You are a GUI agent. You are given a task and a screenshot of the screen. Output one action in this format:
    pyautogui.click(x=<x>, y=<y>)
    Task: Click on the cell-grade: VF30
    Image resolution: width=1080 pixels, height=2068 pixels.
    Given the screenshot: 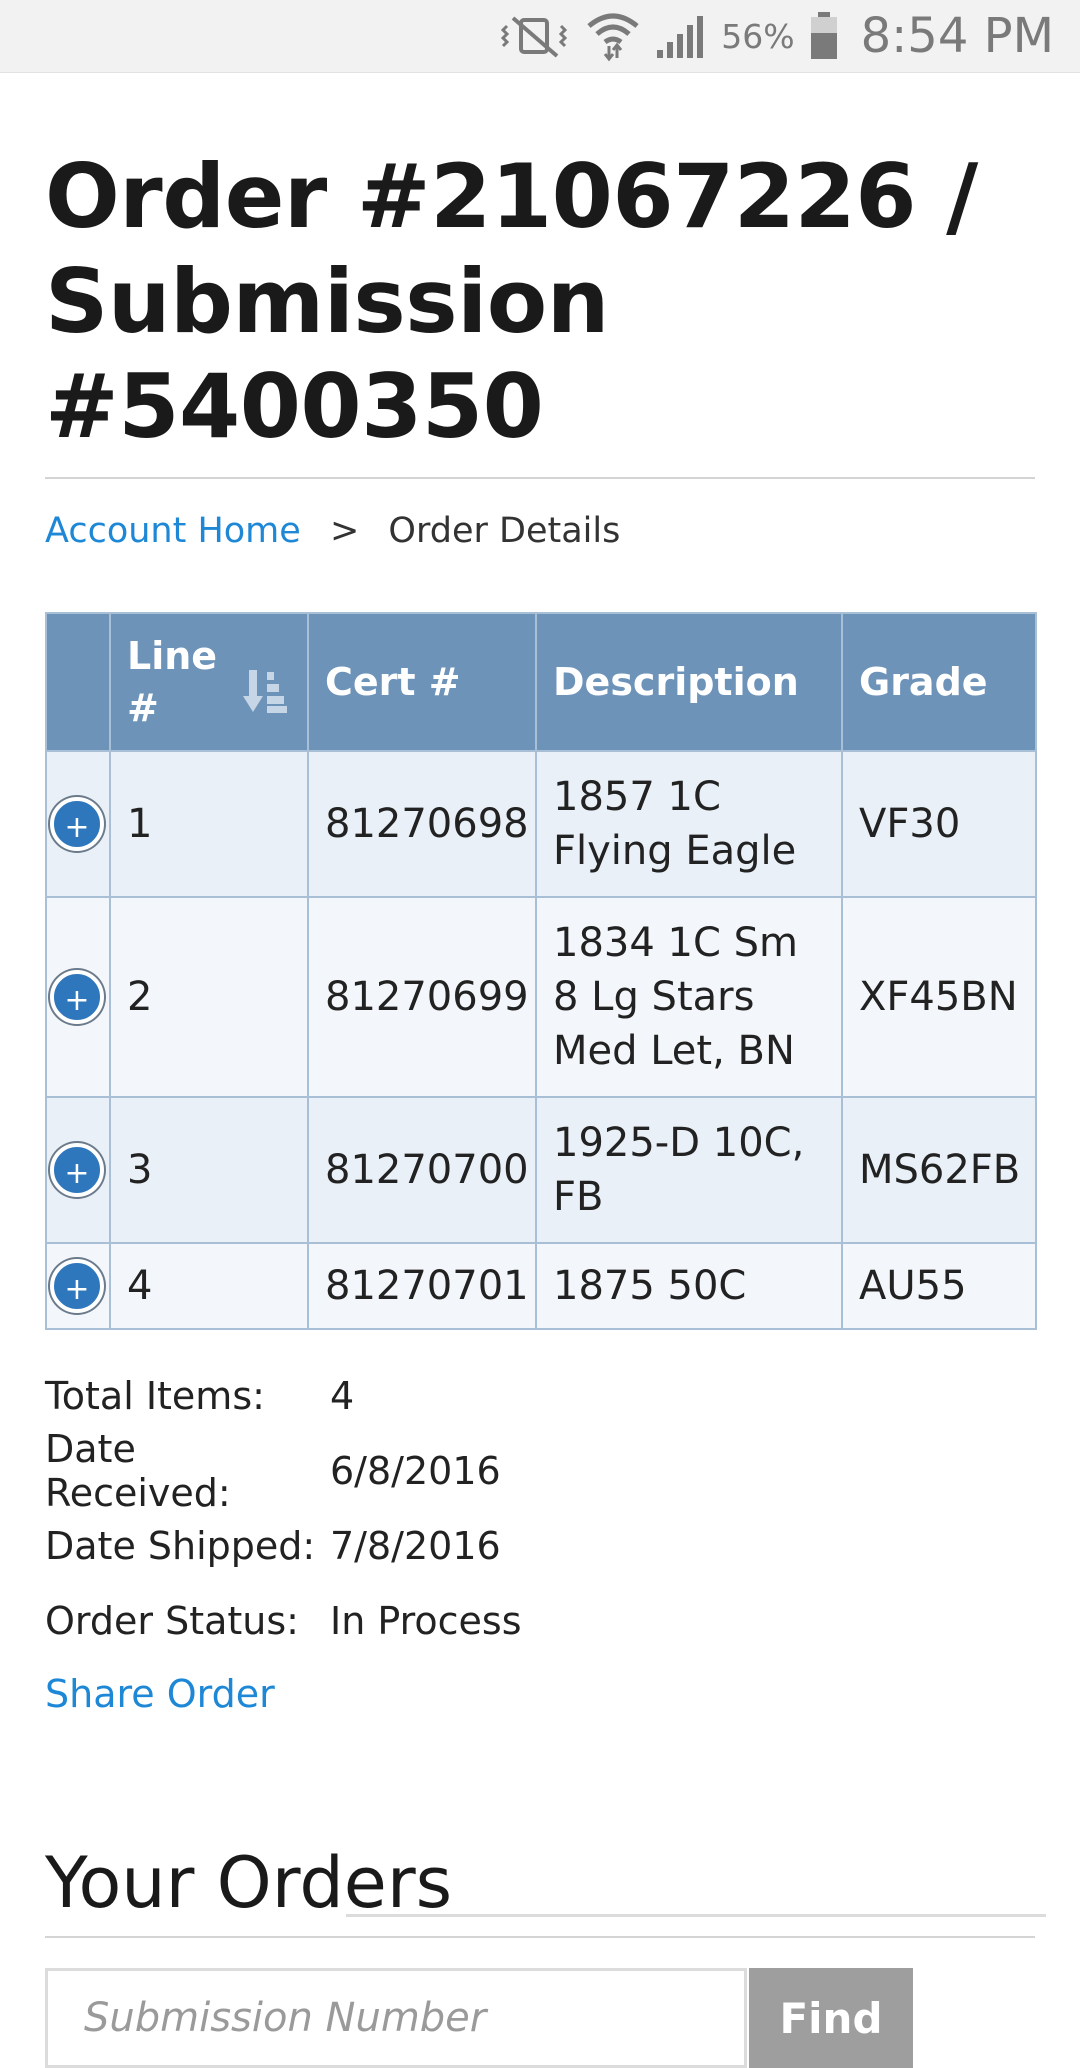 What is the action you would take?
    pyautogui.click(x=939, y=824)
    